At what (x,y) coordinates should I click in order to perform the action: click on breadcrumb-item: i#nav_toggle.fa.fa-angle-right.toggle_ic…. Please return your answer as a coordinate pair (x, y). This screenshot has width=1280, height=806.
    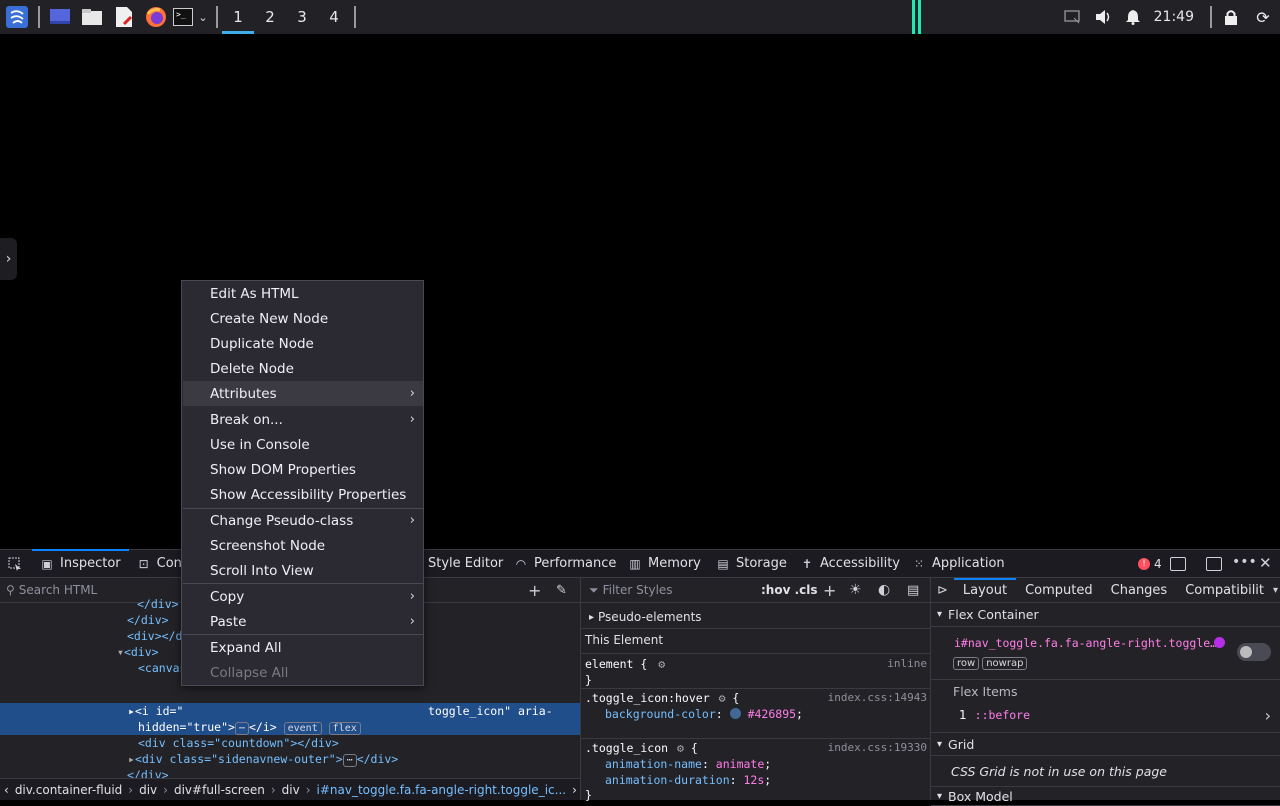
    Looking at the image, I should click on (442, 790).